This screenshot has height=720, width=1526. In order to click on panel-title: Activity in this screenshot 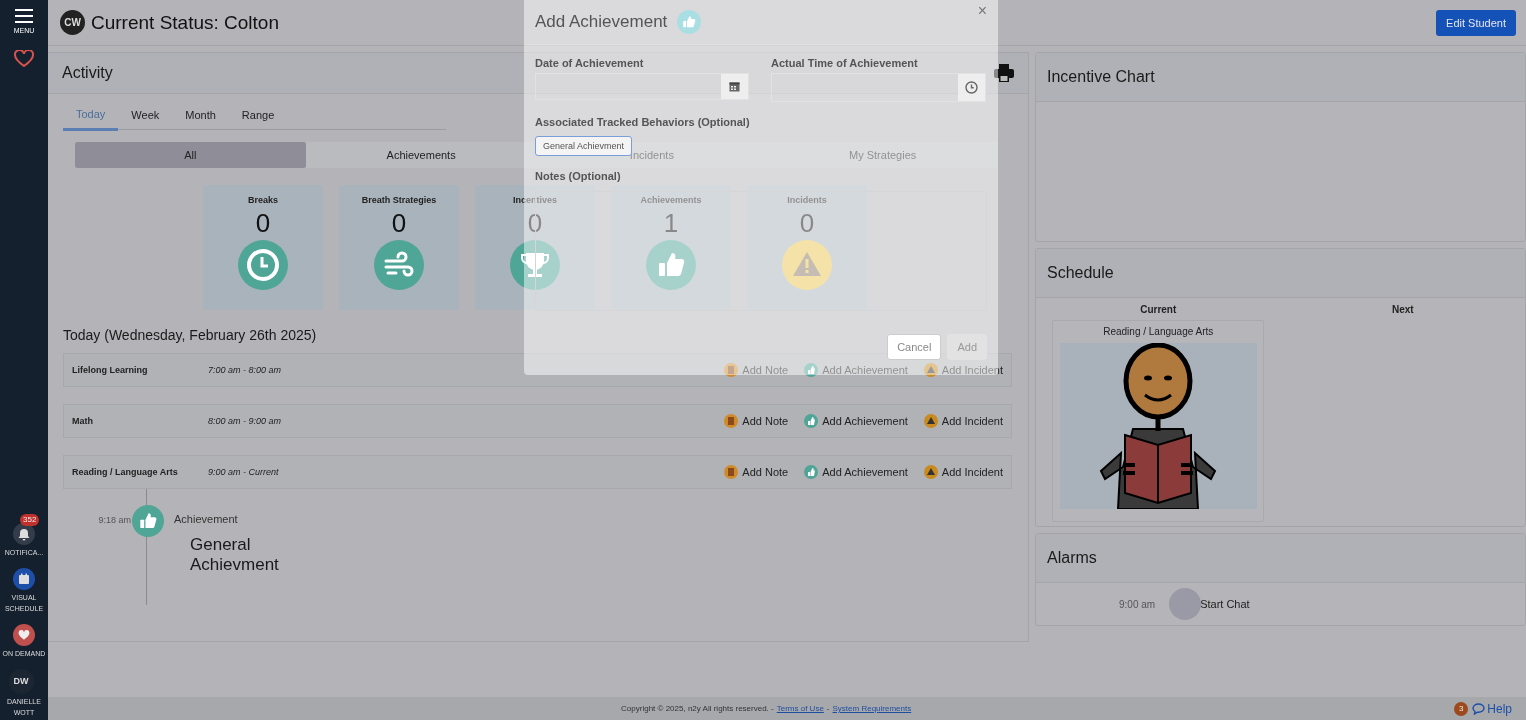, I will do `click(88, 73)`.